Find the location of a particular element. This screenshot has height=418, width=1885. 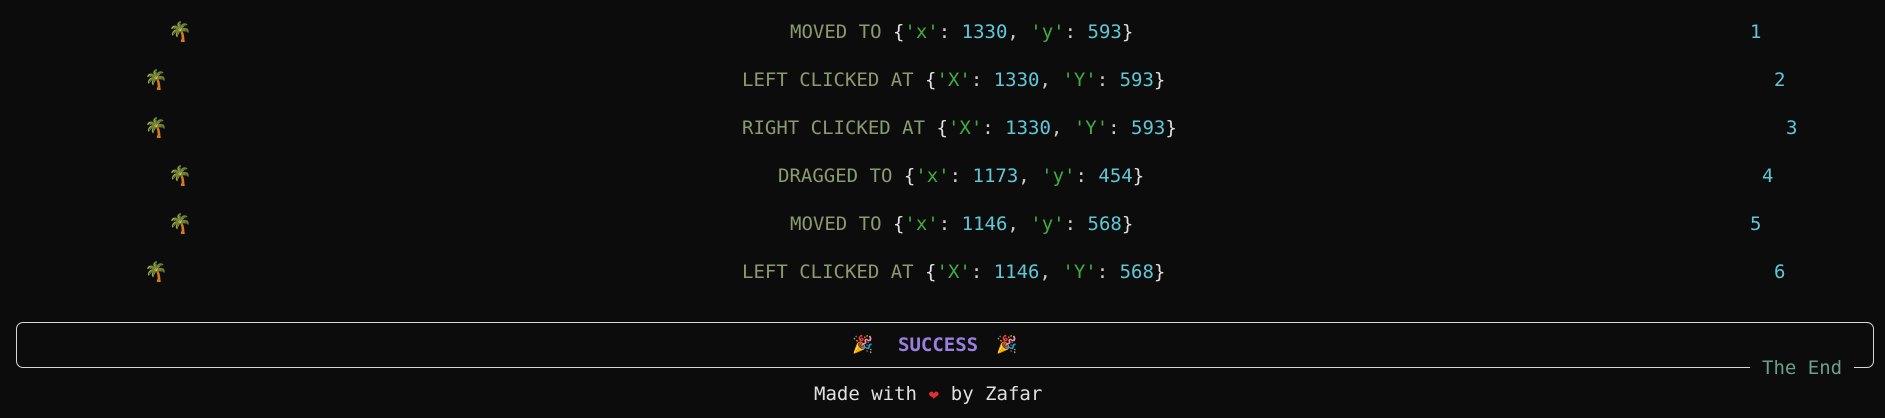

log-message: LEFT CLICKED AT {'X': 1330, 'Y': 593} is located at coordinates (954, 80).